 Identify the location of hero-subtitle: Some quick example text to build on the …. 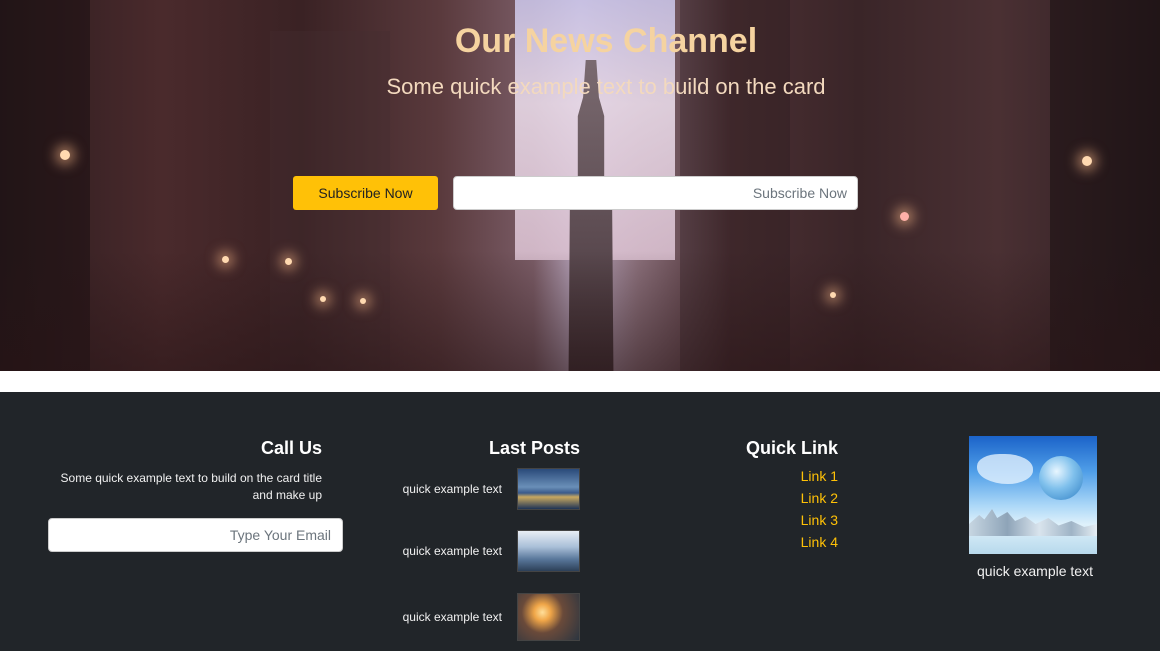
(606, 86).